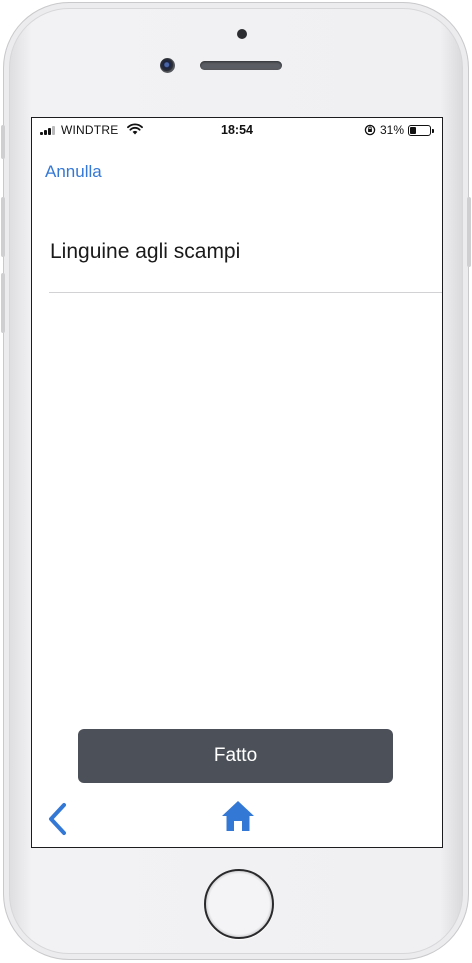 This screenshot has height=963, width=472. I want to click on home-hardware-button, so click(239, 904).